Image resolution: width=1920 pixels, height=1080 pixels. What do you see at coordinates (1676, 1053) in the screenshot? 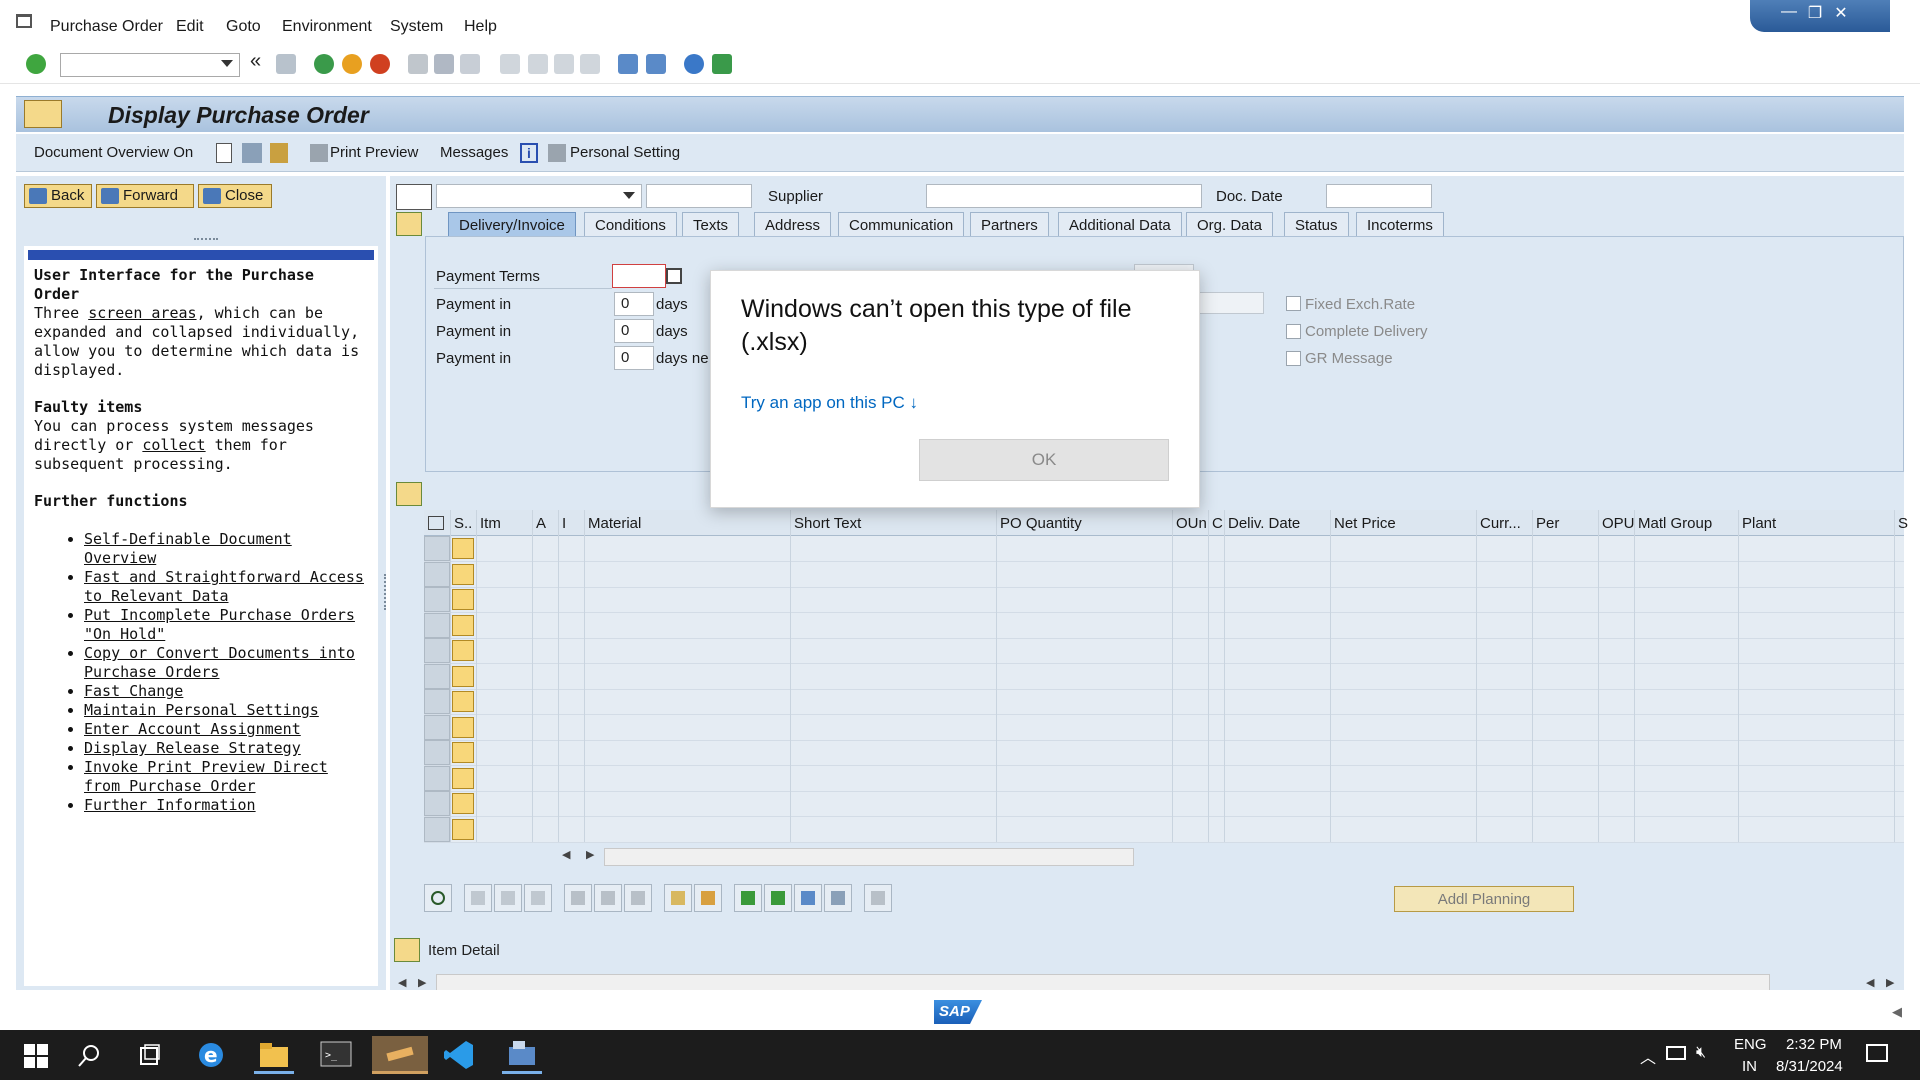
I see `network-icon` at bounding box center [1676, 1053].